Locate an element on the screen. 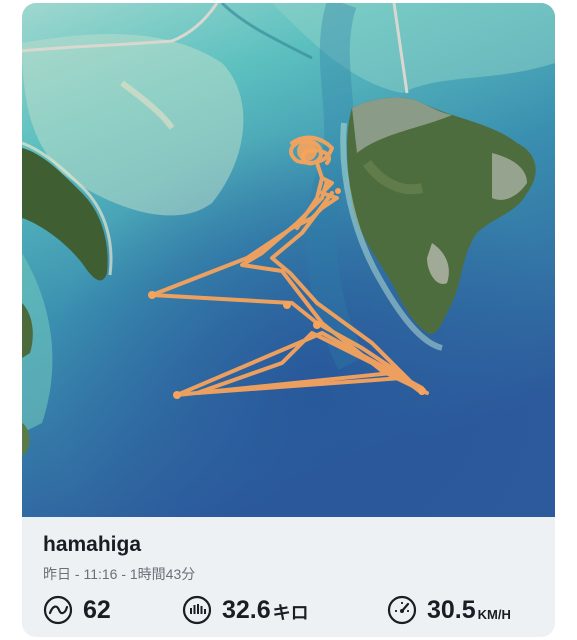 The image size is (577, 640). speedometer-icon is located at coordinates (402, 610).